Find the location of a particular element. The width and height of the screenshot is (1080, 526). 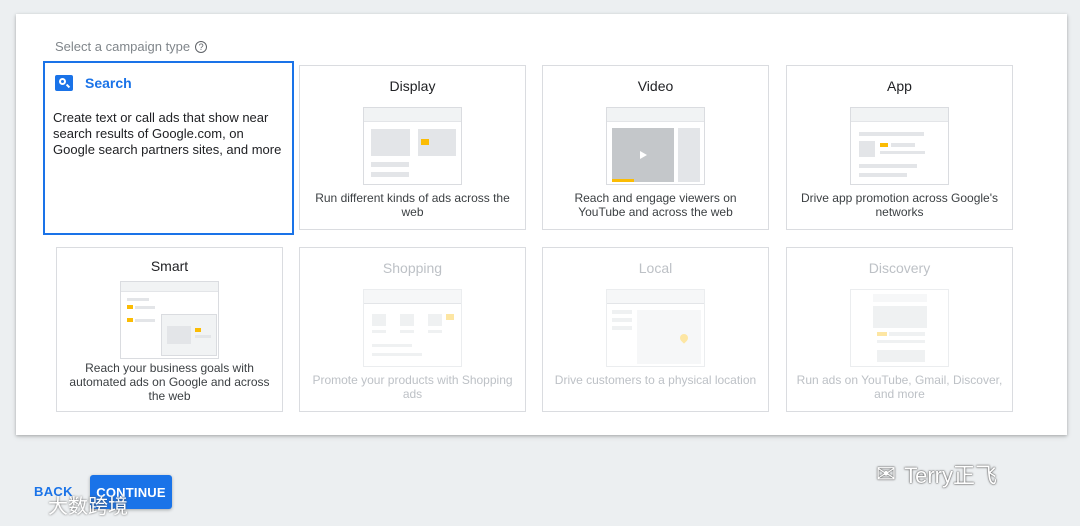

watermark-right: ✉ Terry正飞 is located at coordinates (936, 474).